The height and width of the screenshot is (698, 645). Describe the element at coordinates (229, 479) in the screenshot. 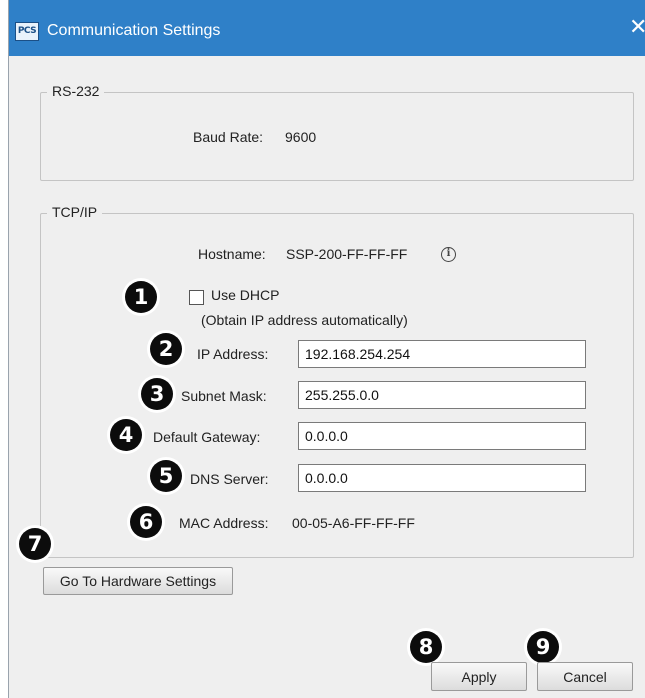

I see `dns-server-label: DNS Server:` at that location.